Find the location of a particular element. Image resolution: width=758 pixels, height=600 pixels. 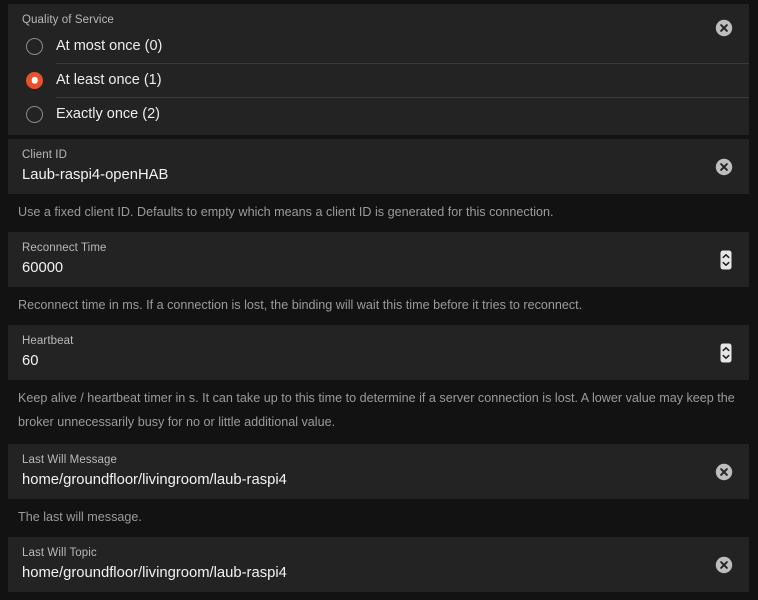

client-id-label: Client ID is located at coordinates (44, 155).